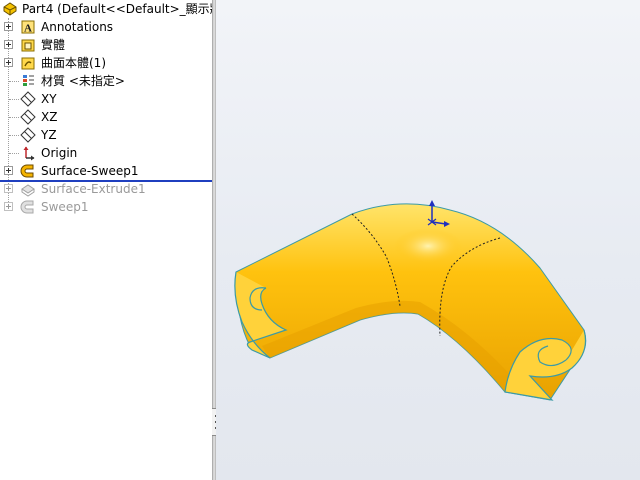  What do you see at coordinates (106, 117) in the screenshot?
I see `tree-item-plane-xz: XZ` at bounding box center [106, 117].